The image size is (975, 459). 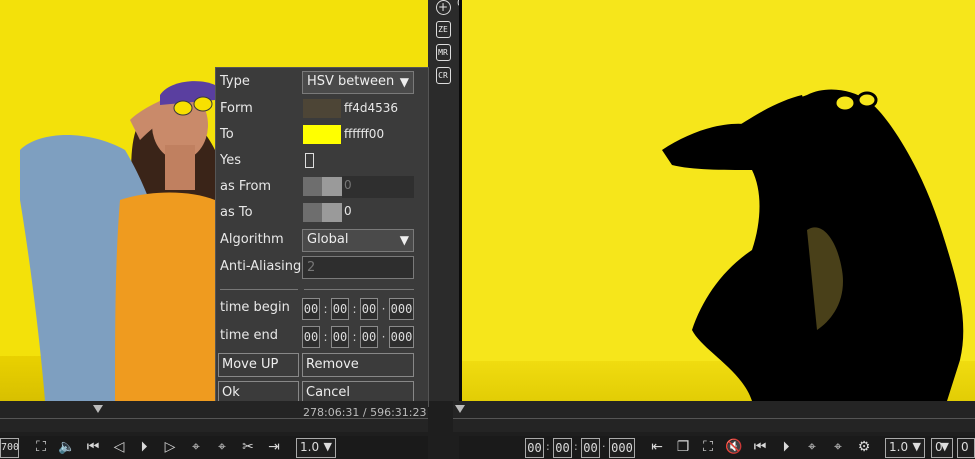 What do you see at coordinates (9, 448) in the screenshot?
I see `frame-field: 700` at bounding box center [9, 448].